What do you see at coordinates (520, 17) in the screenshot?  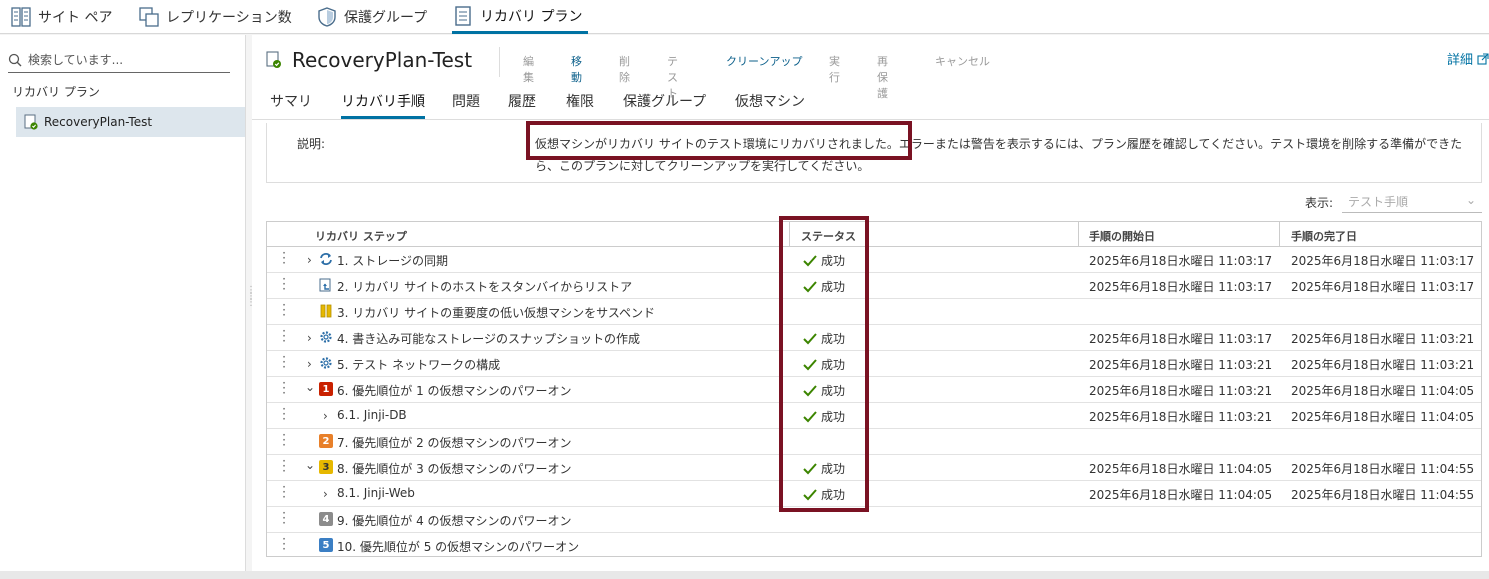 I see `tab-recovery-plans: リカバリ プラン` at bounding box center [520, 17].